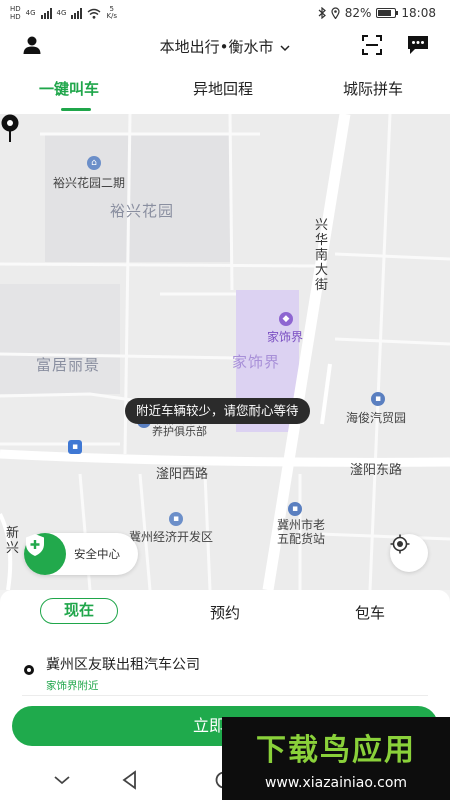 The image size is (450, 800). What do you see at coordinates (75, 447) in the screenshot?
I see `bus-stop-icon: ▪` at bounding box center [75, 447].